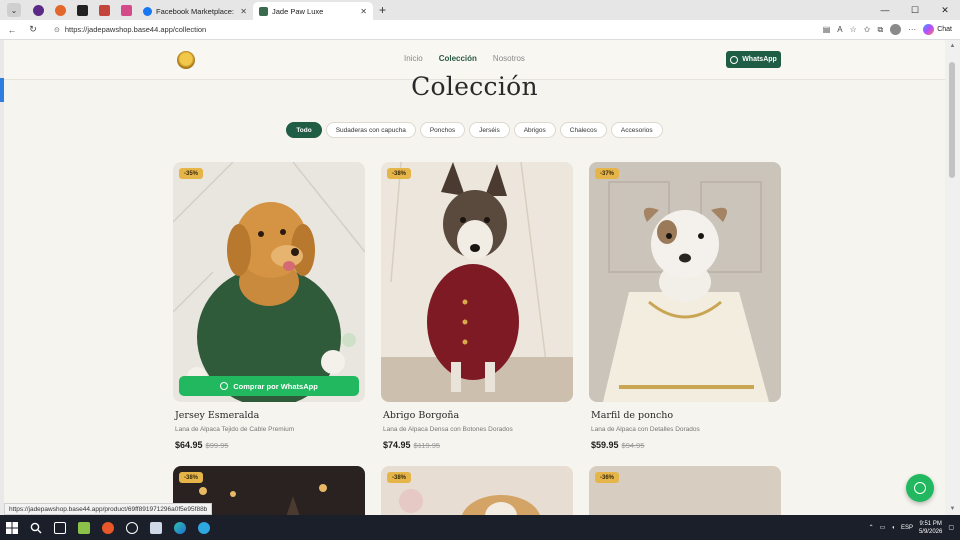 The image size is (960, 540). I want to click on page-scrollbar: ▲ ▼, so click(952, 277).